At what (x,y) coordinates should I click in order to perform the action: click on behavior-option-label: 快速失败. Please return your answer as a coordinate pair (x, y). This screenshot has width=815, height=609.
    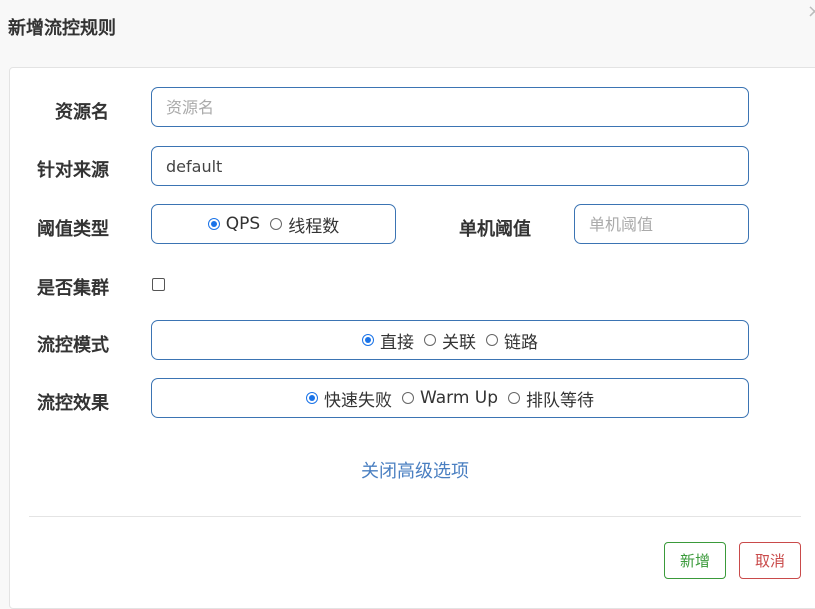
    Looking at the image, I should click on (357, 400).